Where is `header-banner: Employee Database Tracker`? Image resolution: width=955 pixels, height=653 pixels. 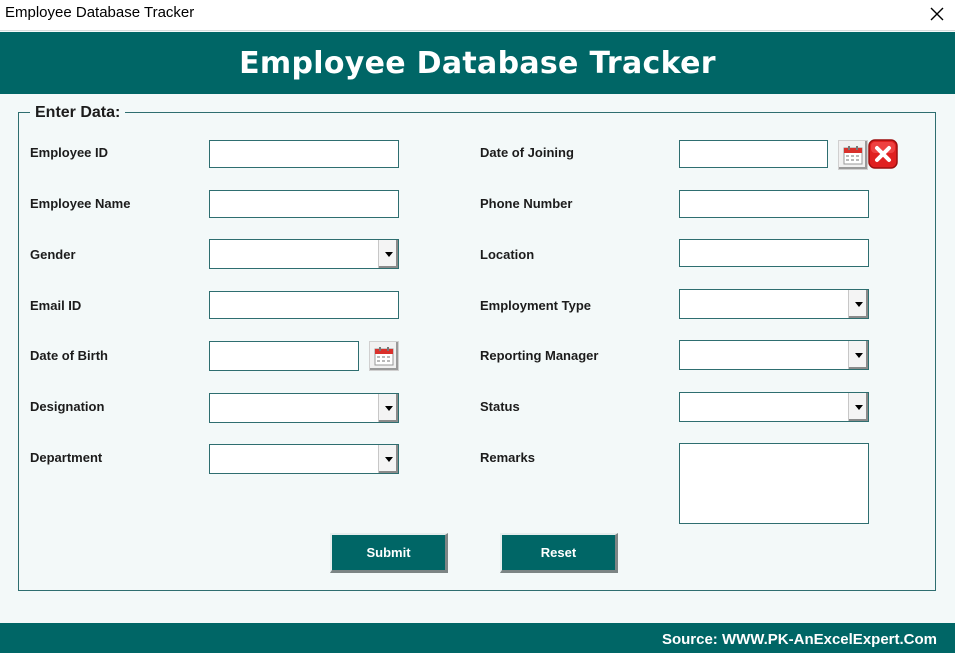
header-banner: Employee Database Tracker is located at coordinates (477, 63).